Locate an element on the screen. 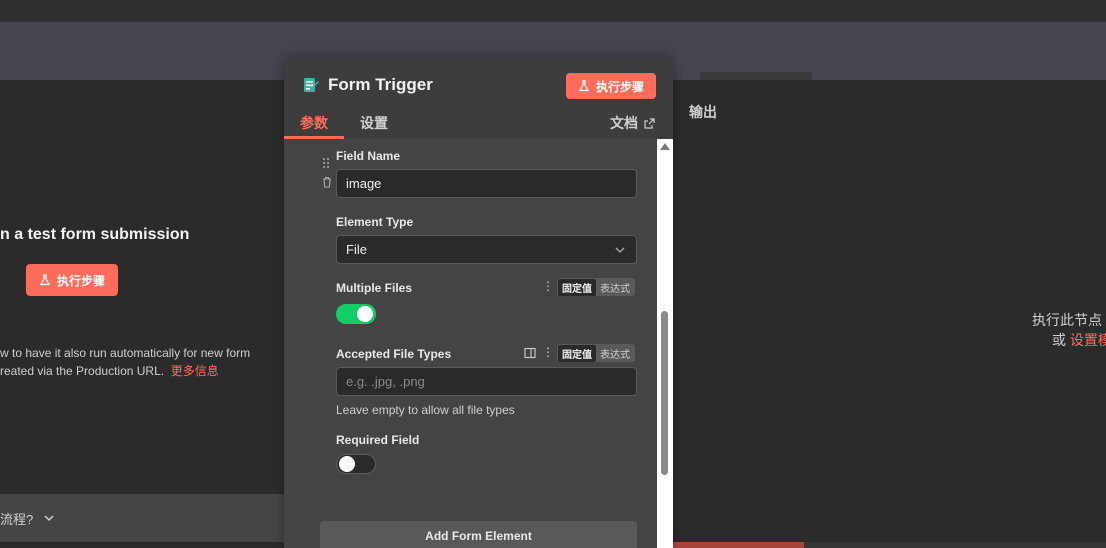 The height and width of the screenshot is (548, 1106). scrollbar-thumb is located at coordinates (664, 393).